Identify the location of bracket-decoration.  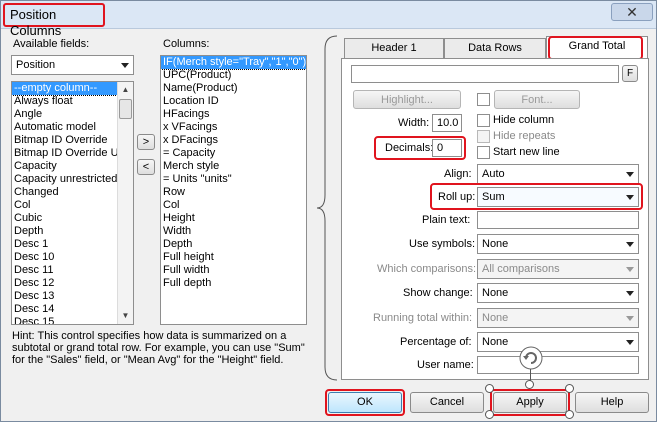
(327, 208).